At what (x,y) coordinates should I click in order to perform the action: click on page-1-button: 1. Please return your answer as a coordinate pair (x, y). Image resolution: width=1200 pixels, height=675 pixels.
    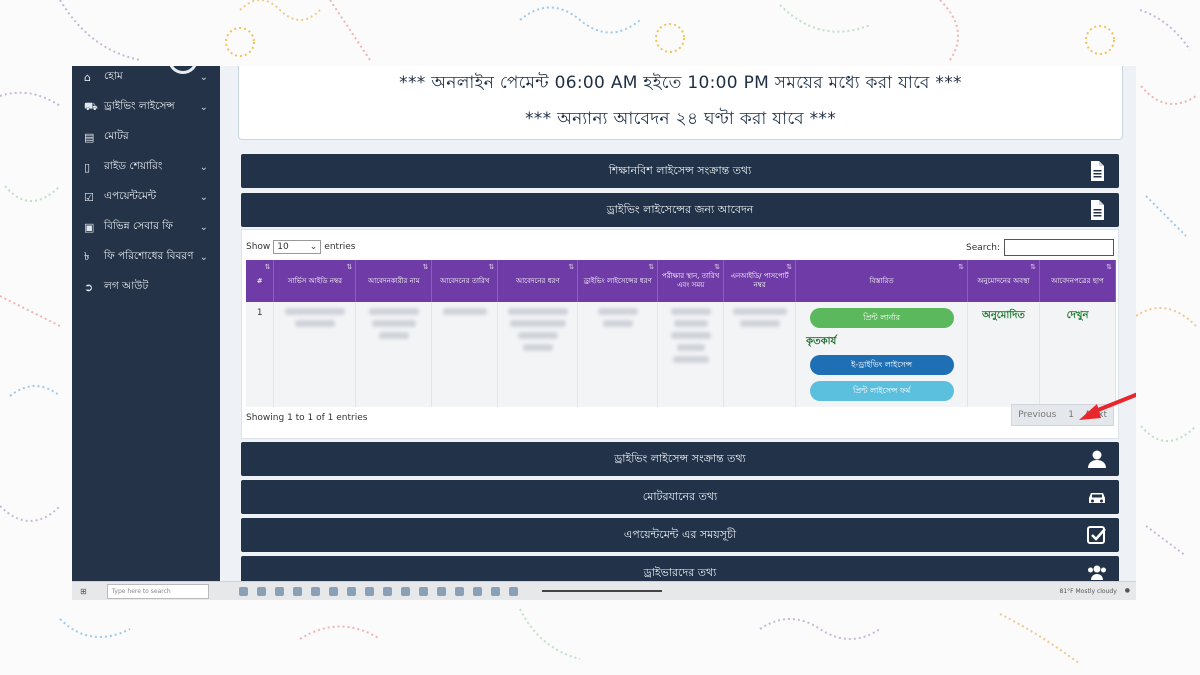
    Looking at the image, I should click on (1071, 415).